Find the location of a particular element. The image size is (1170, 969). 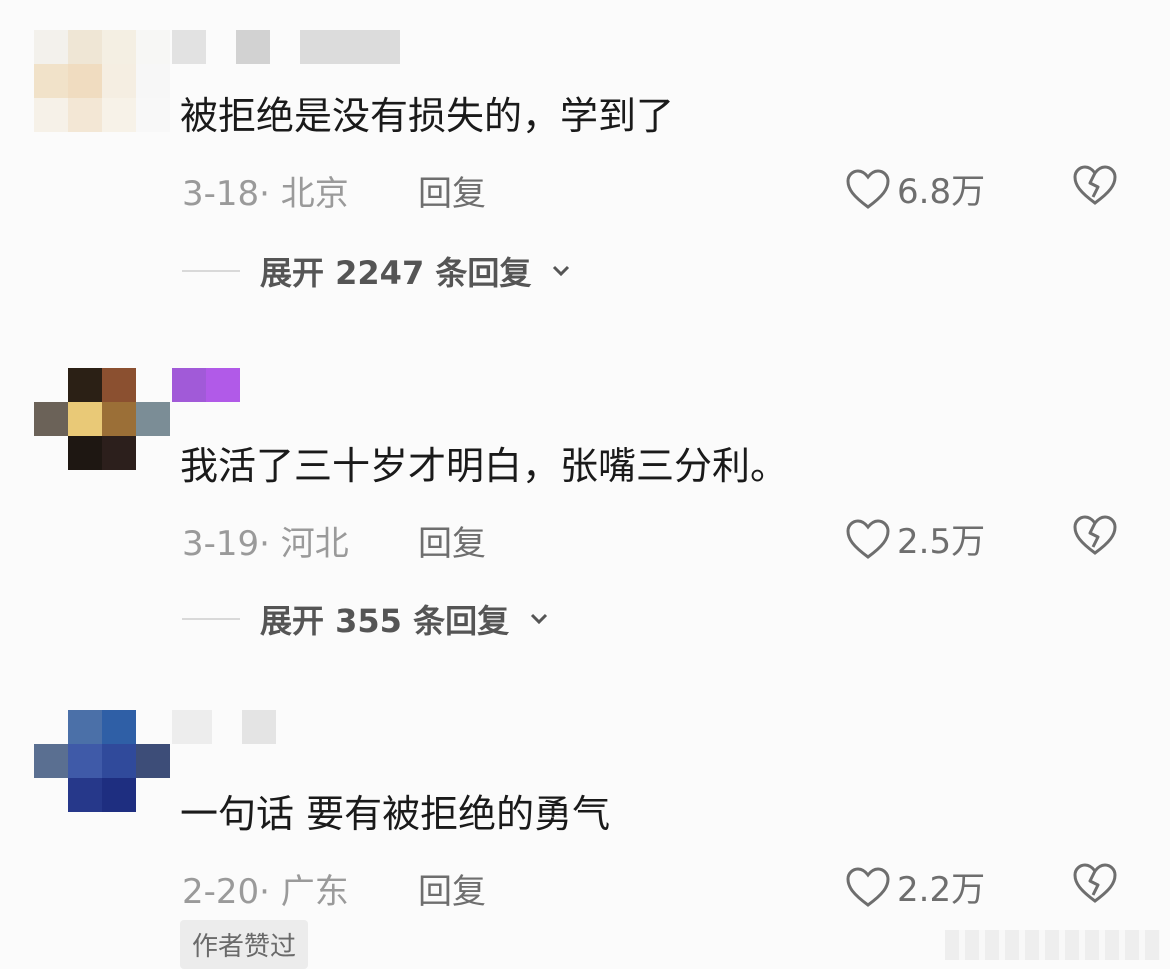

comment-text: 我活了三十岁才明白，张嘴三分利。 is located at coordinates (484, 466).